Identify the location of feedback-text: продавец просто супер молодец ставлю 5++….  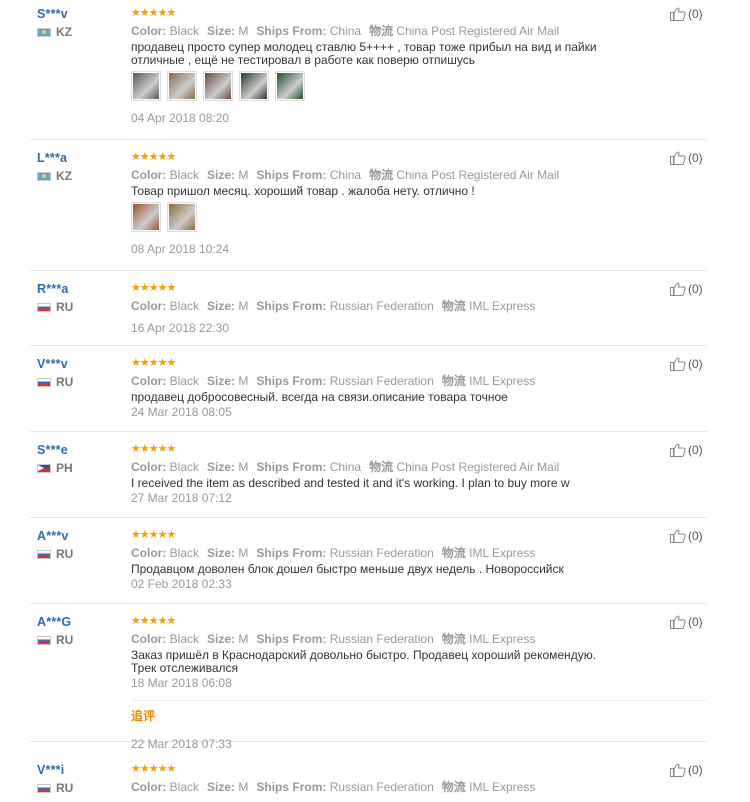
(364, 53).